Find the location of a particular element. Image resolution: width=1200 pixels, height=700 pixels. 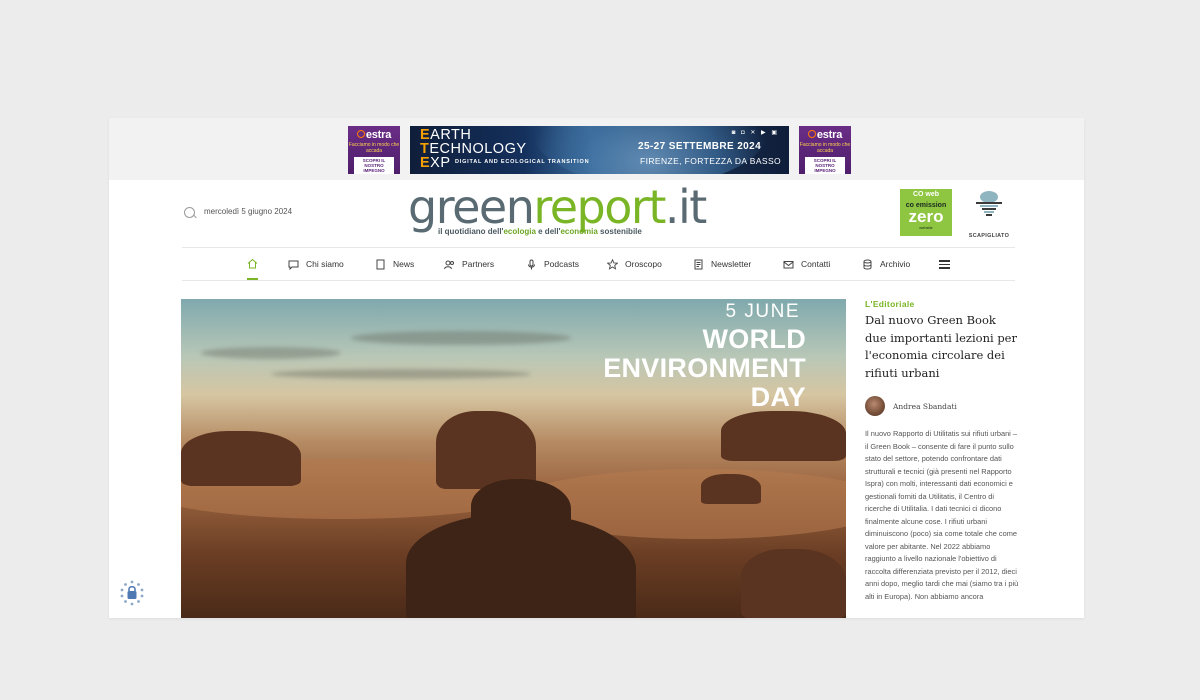

current-date: mercoledì 5 giugno 2024 is located at coordinates (248, 211).